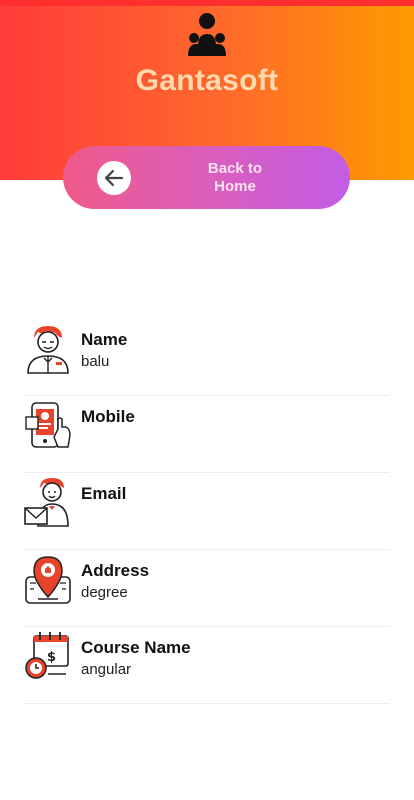 The width and height of the screenshot is (414, 800). Describe the element at coordinates (235, 168) in the screenshot. I see `back-label-line1: Back to` at that location.